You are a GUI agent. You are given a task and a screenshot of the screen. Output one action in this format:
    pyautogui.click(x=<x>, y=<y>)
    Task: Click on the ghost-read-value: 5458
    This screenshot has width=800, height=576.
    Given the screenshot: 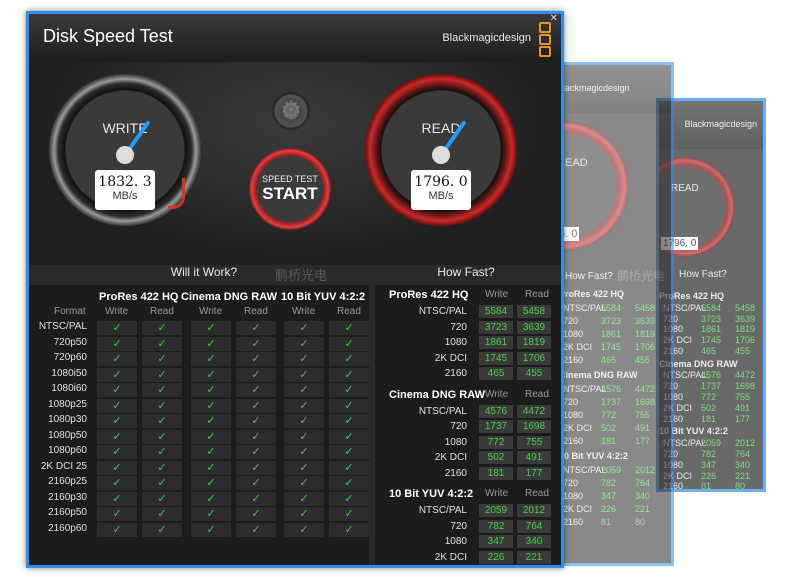 What is the action you would take?
    pyautogui.click(x=745, y=307)
    